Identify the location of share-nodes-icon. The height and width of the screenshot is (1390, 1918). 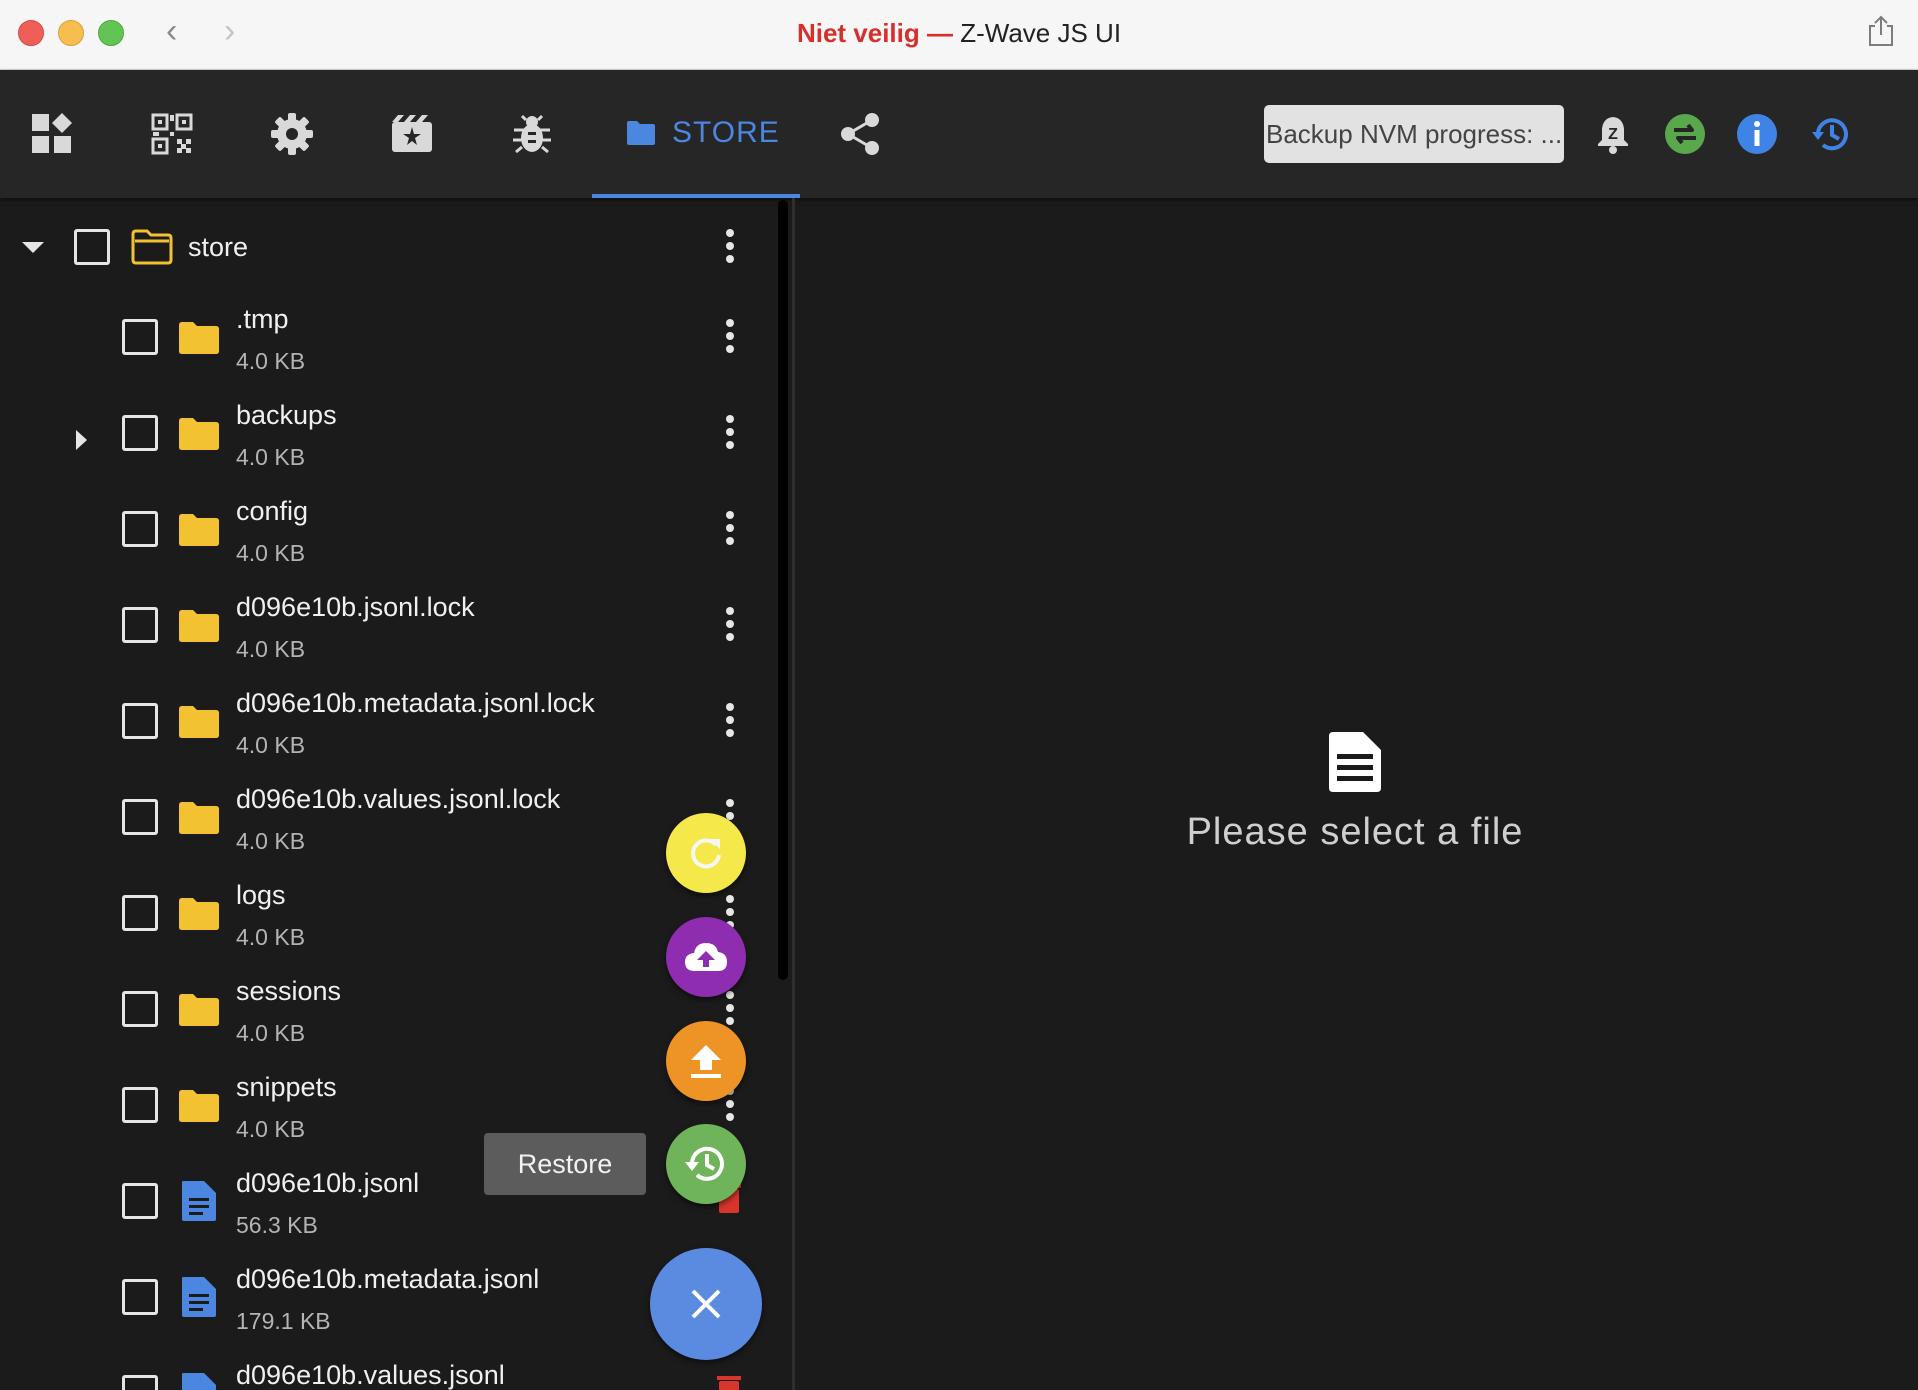
(860, 134).